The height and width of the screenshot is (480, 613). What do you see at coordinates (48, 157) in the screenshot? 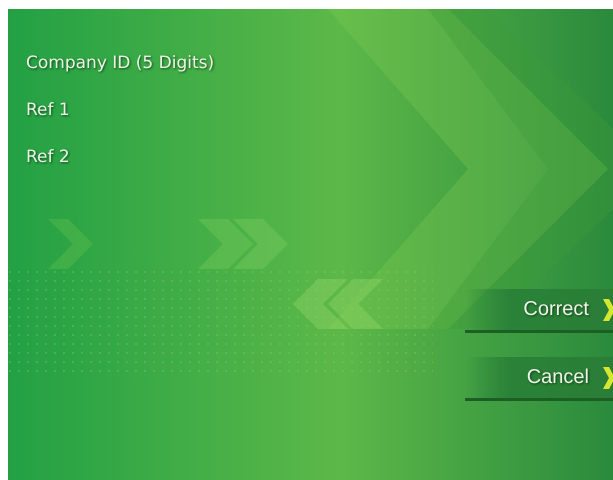
I see `field-label: Ref 2` at bounding box center [48, 157].